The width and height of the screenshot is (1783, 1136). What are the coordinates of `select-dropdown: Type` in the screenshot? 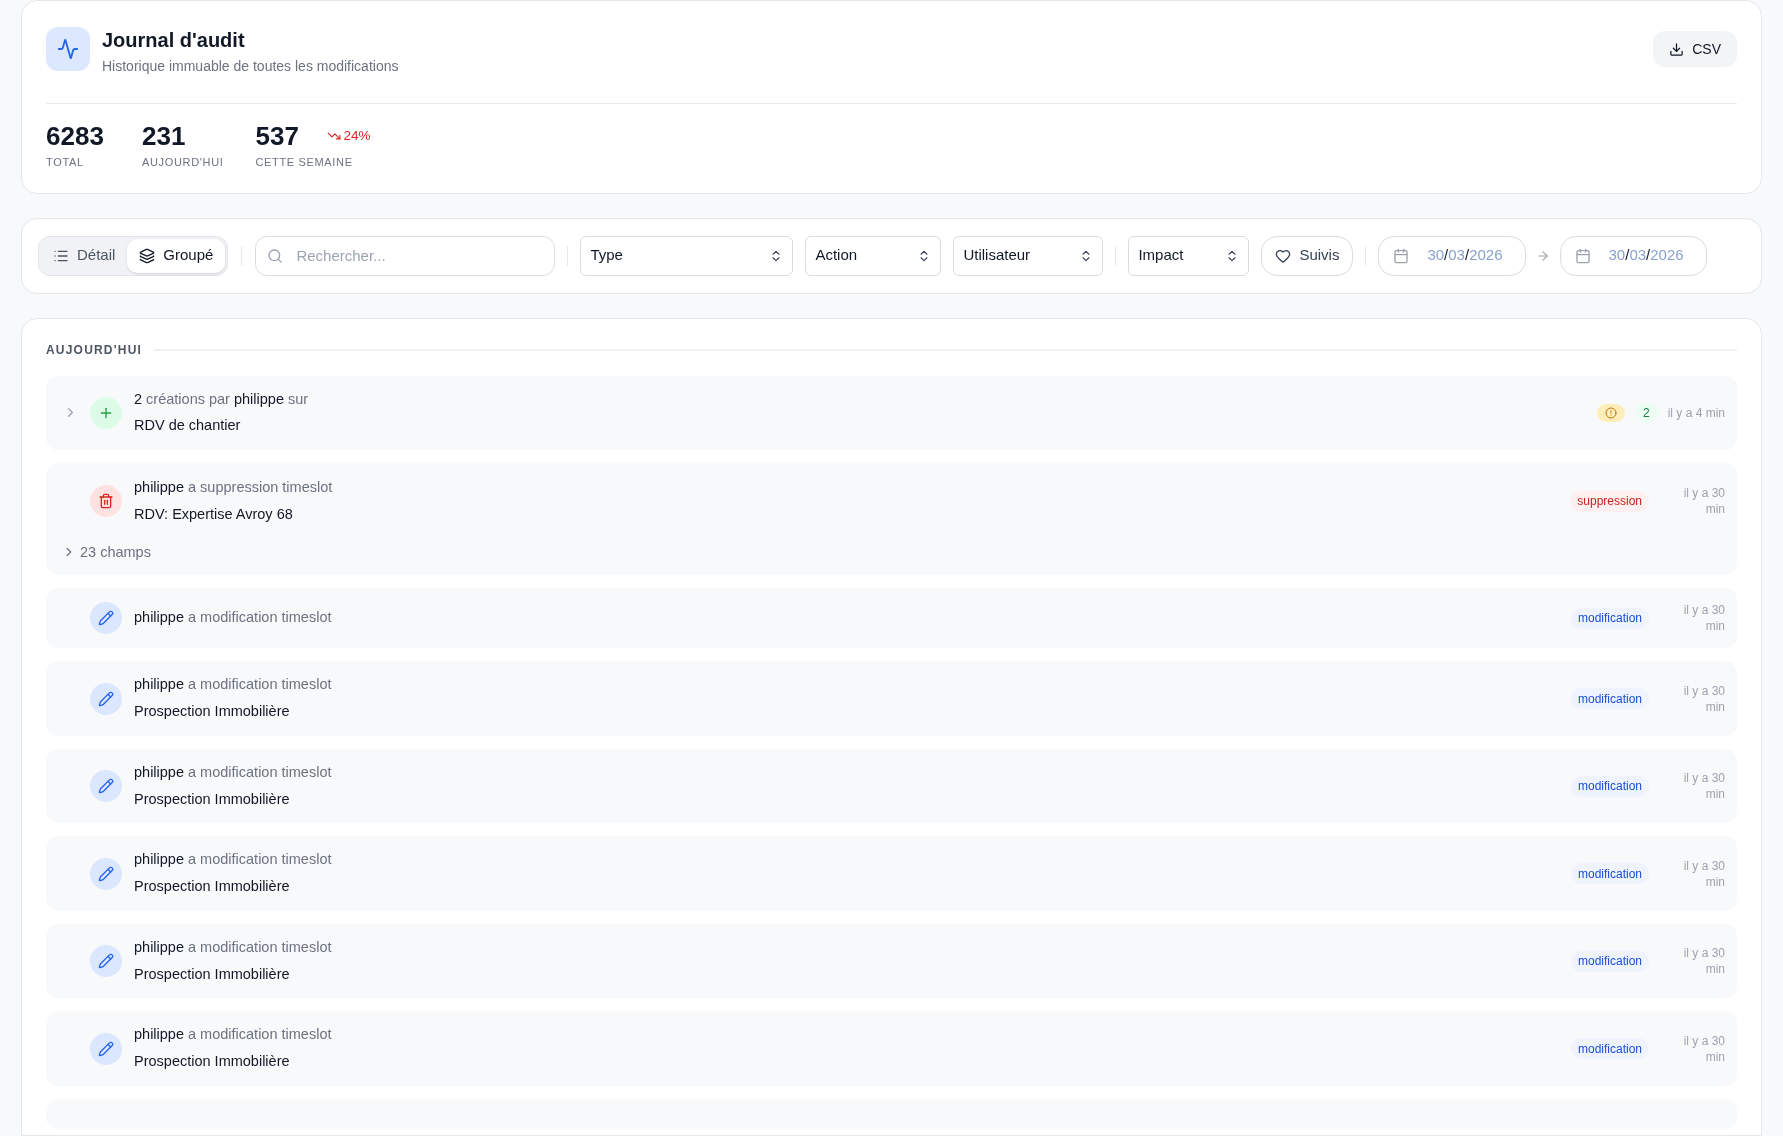 It's located at (687, 255).